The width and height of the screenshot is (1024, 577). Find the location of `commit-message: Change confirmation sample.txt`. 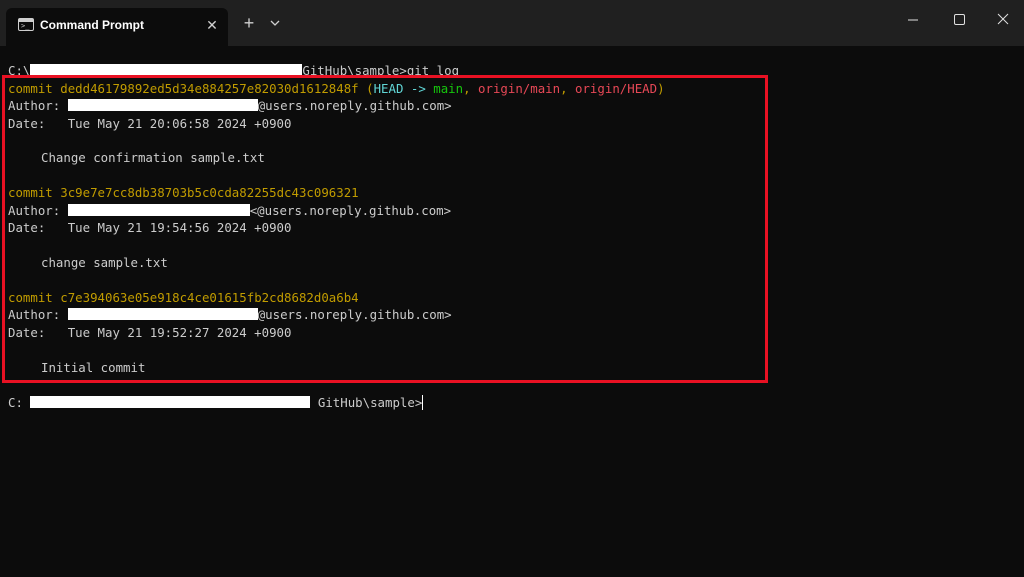

commit-message: Change confirmation sample.txt is located at coordinates (153, 157).